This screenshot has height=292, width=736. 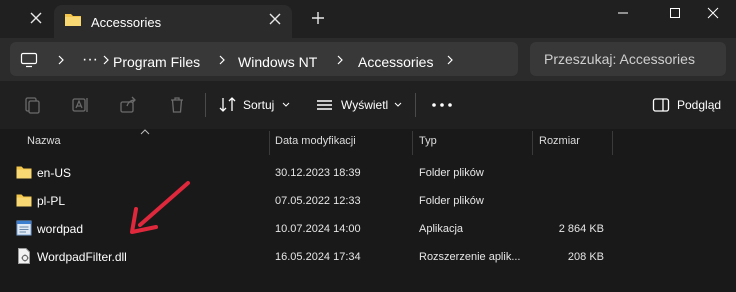 What do you see at coordinates (82, 257) in the screenshot?
I see `file-name: WordpadFilter.dll` at bounding box center [82, 257].